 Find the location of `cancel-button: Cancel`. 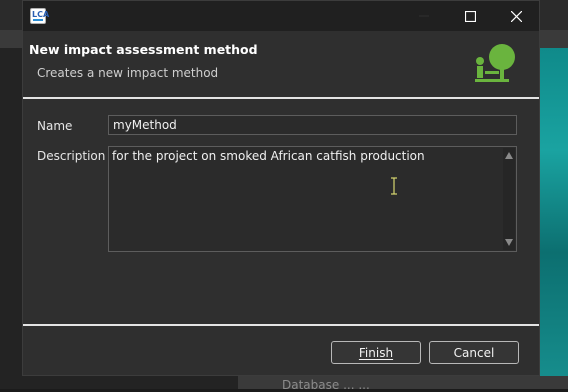

cancel-button: Cancel is located at coordinates (474, 352).